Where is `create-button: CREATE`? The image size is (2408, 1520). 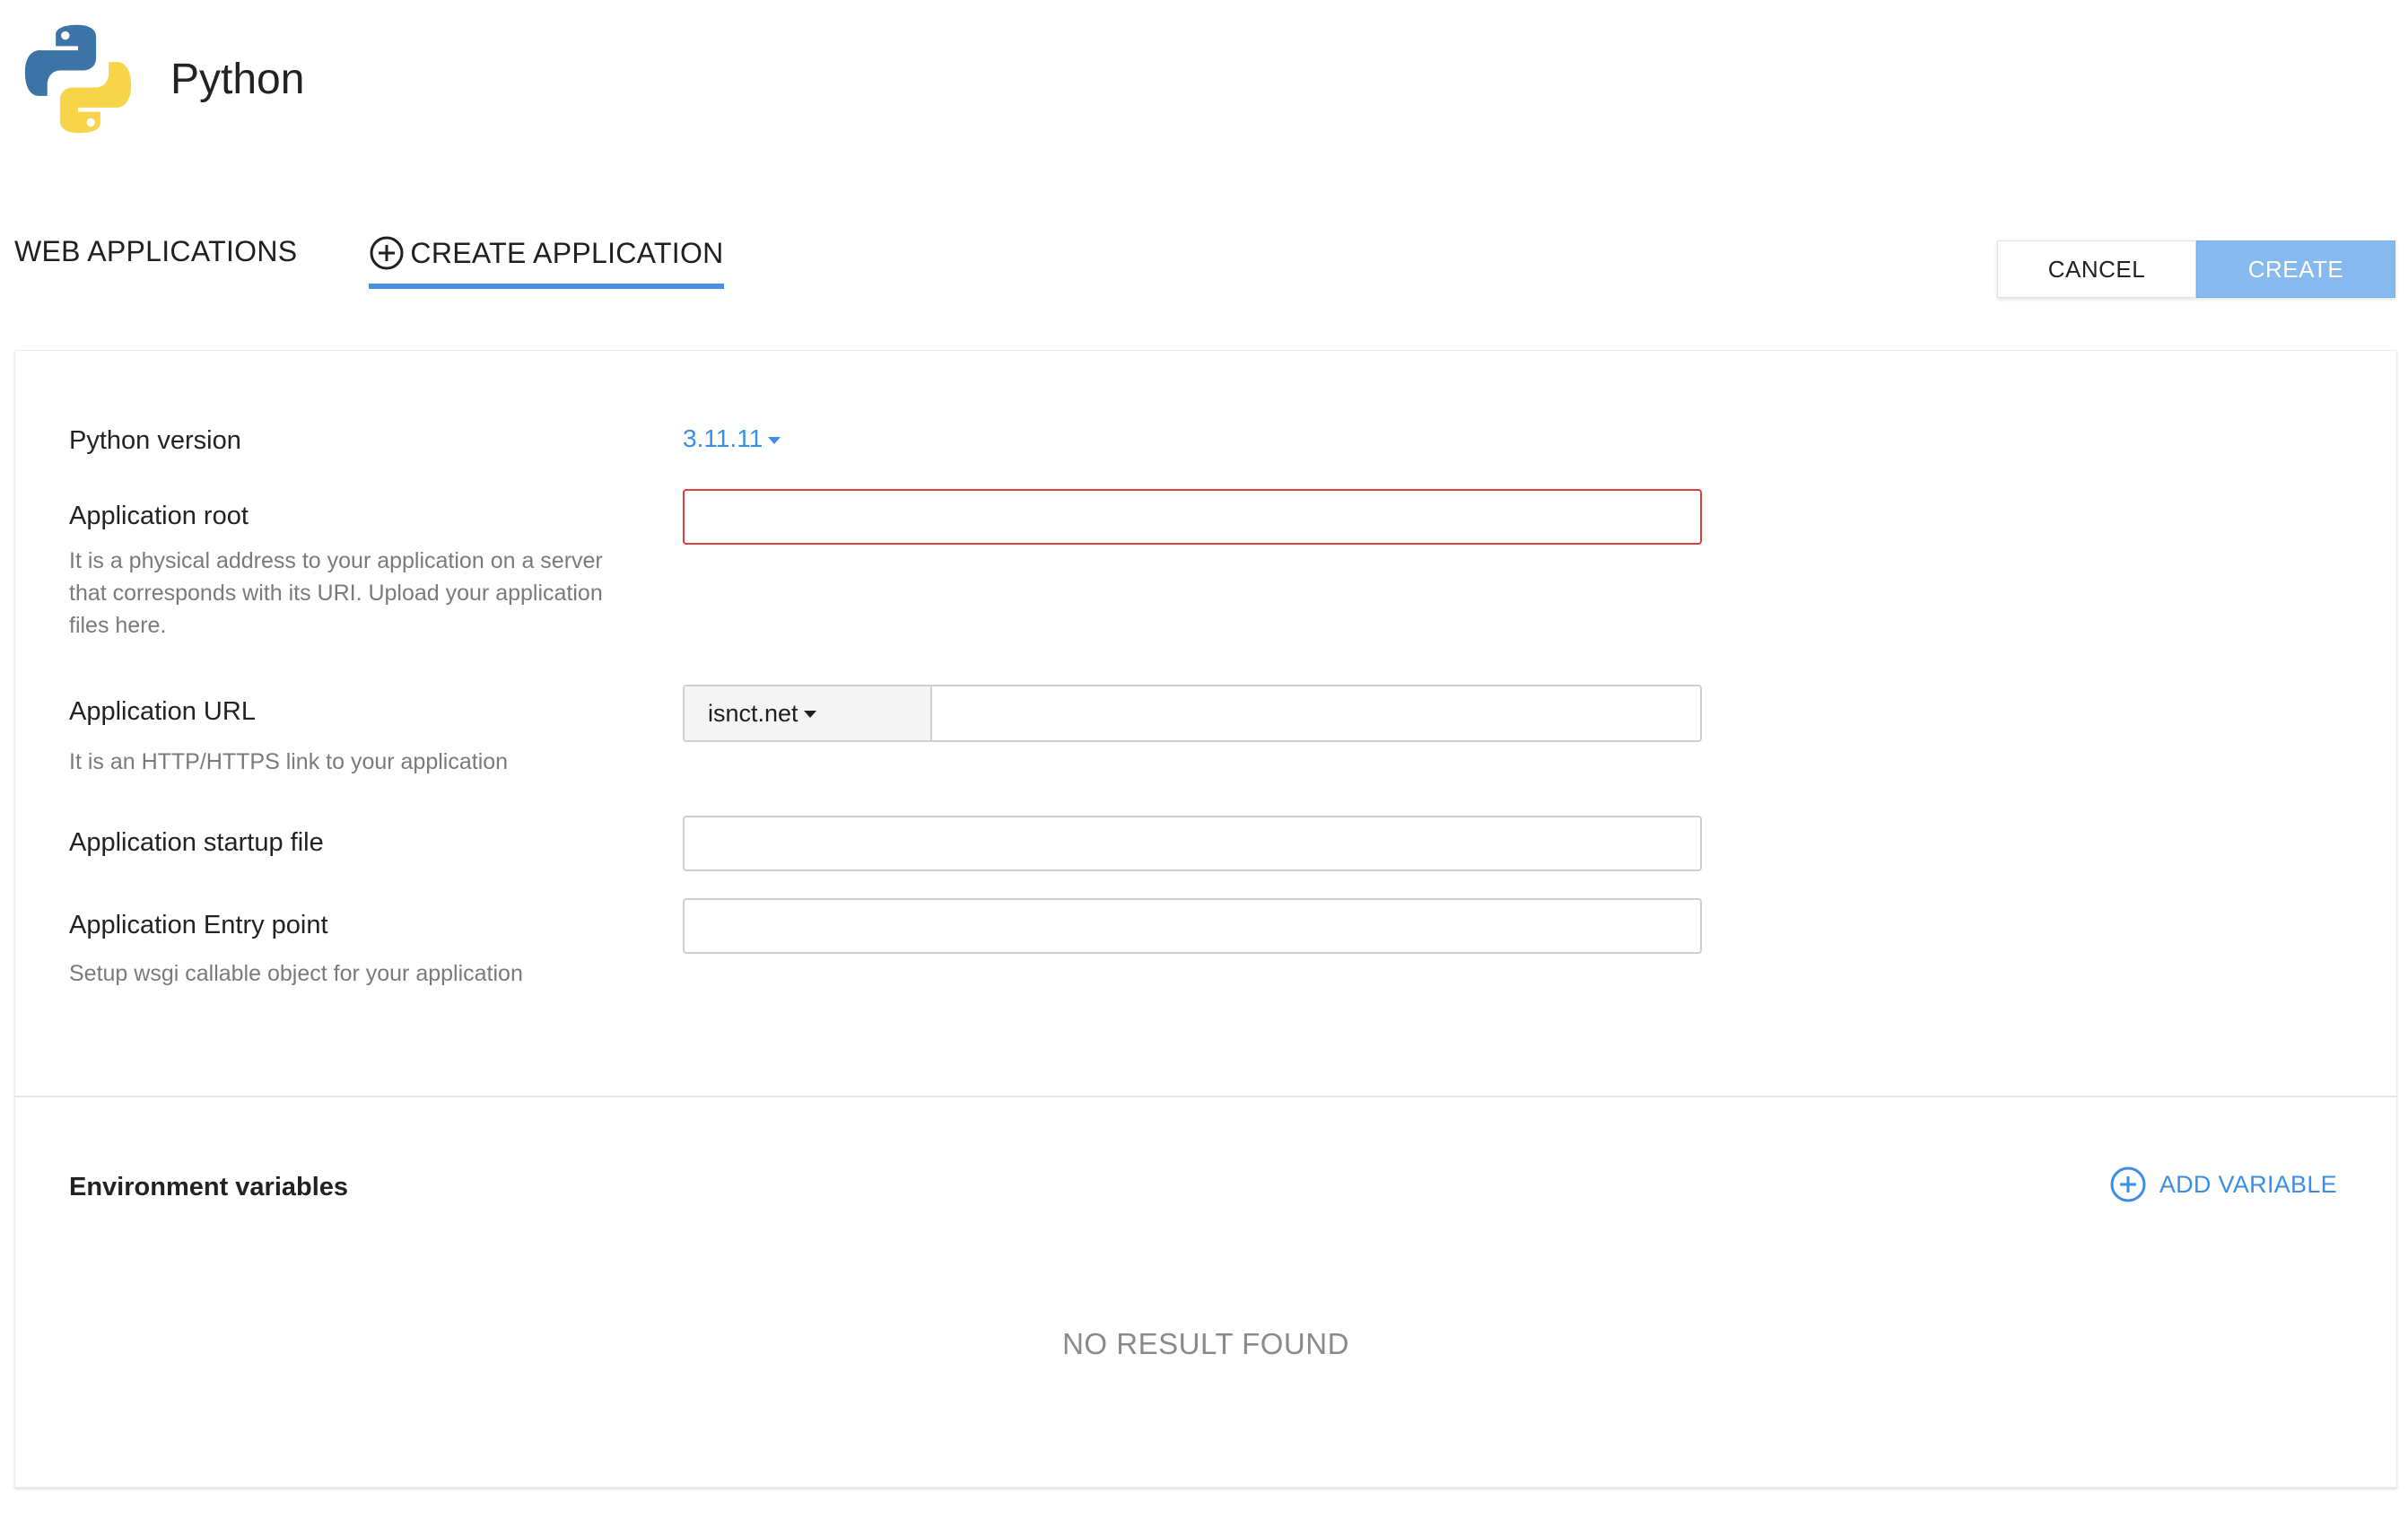 create-button: CREATE is located at coordinates (2295, 269).